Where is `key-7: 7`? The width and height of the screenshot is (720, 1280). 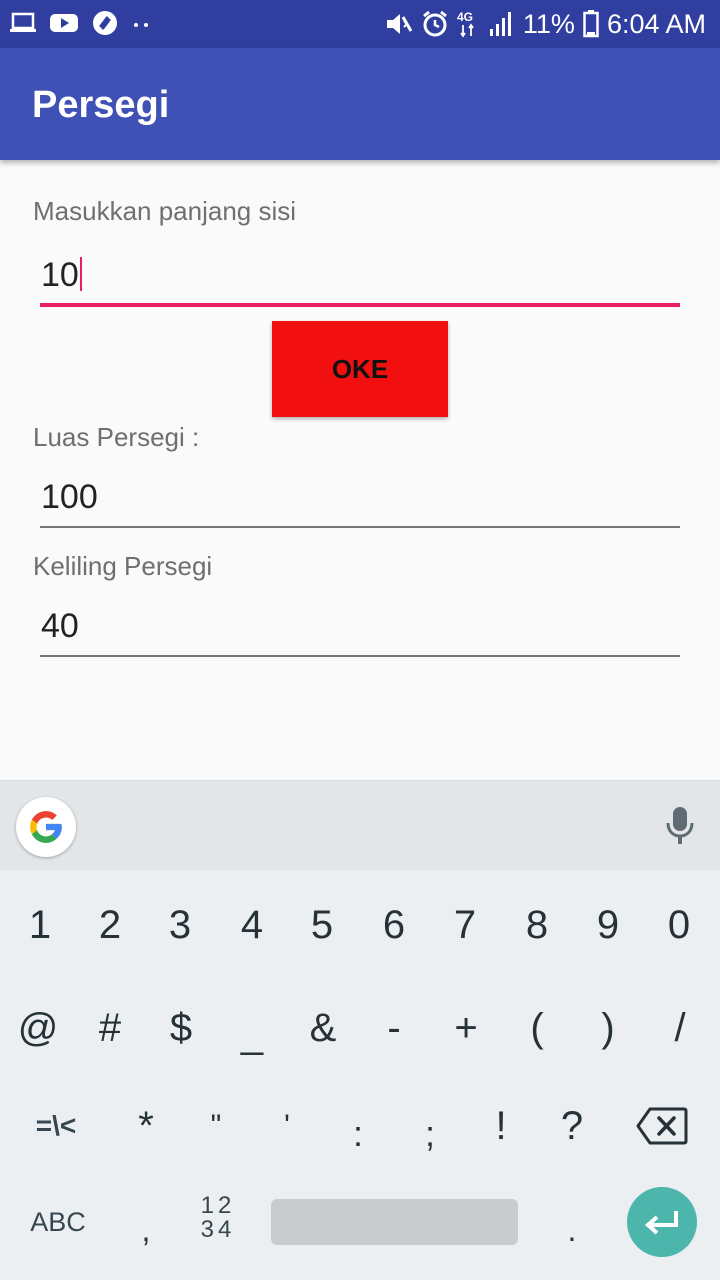 key-7: 7 is located at coordinates (465, 925).